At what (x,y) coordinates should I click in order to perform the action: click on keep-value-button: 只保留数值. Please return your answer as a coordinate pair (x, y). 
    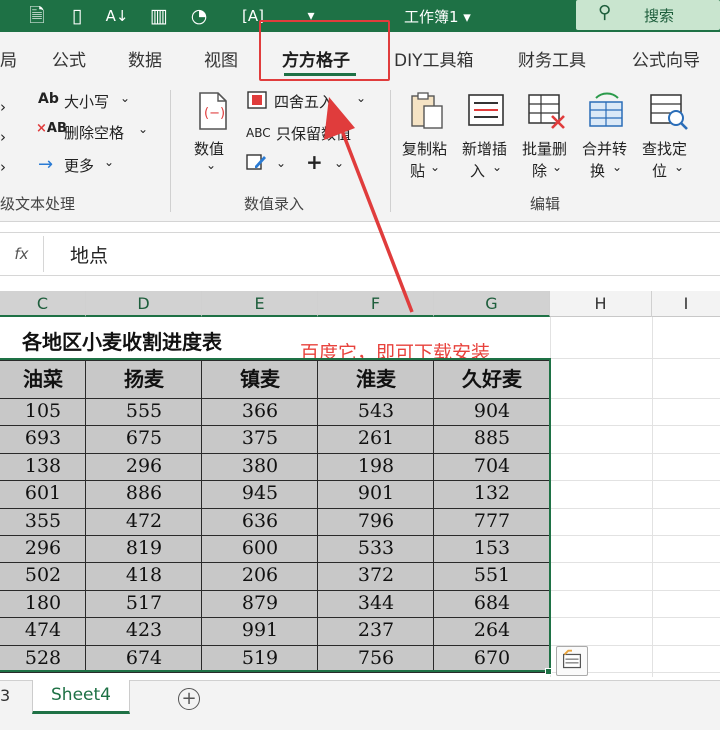
    Looking at the image, I should click on (313, 133).